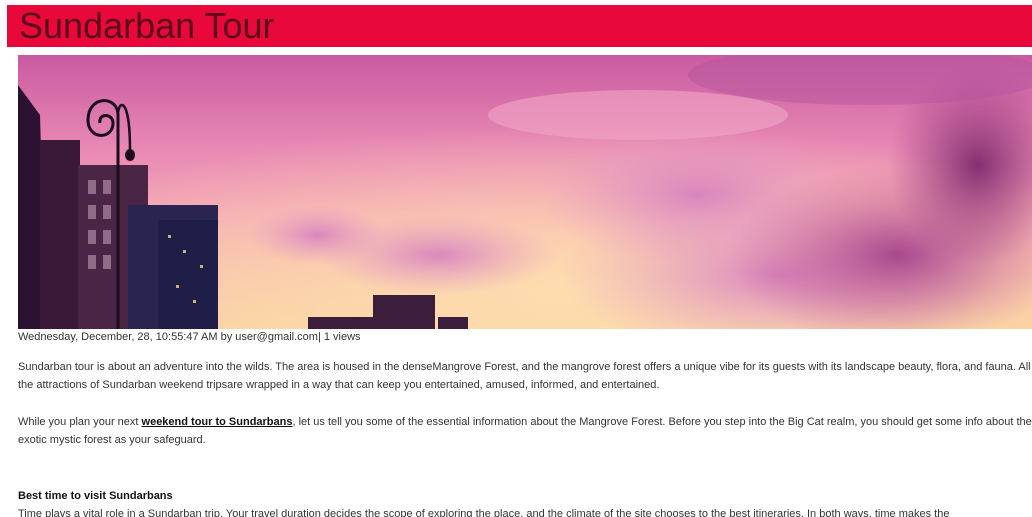  What do you see at coordinates (95, 496) in the screenshot?
I see `section-heading: Best time to visit Sundarbans` at bounding box center [95, 496].